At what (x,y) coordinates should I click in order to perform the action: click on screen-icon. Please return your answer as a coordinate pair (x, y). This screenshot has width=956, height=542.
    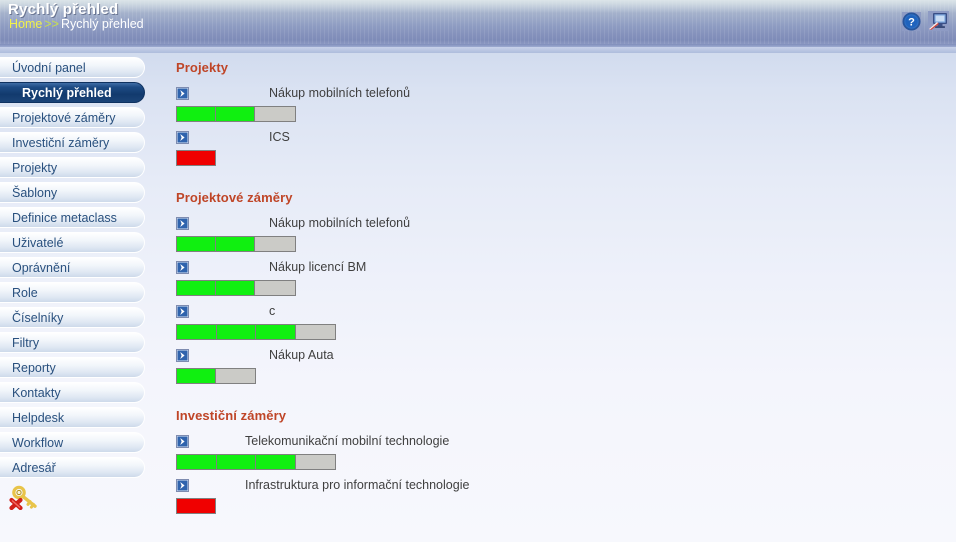
    Looking at the image, I should click on (938, 21).